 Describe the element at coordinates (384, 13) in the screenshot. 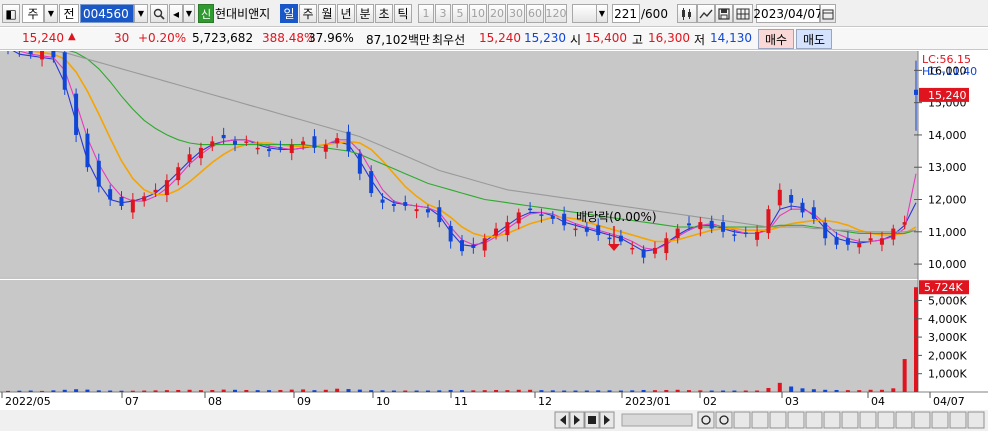

I see `period-tab-5: 초` at that location.